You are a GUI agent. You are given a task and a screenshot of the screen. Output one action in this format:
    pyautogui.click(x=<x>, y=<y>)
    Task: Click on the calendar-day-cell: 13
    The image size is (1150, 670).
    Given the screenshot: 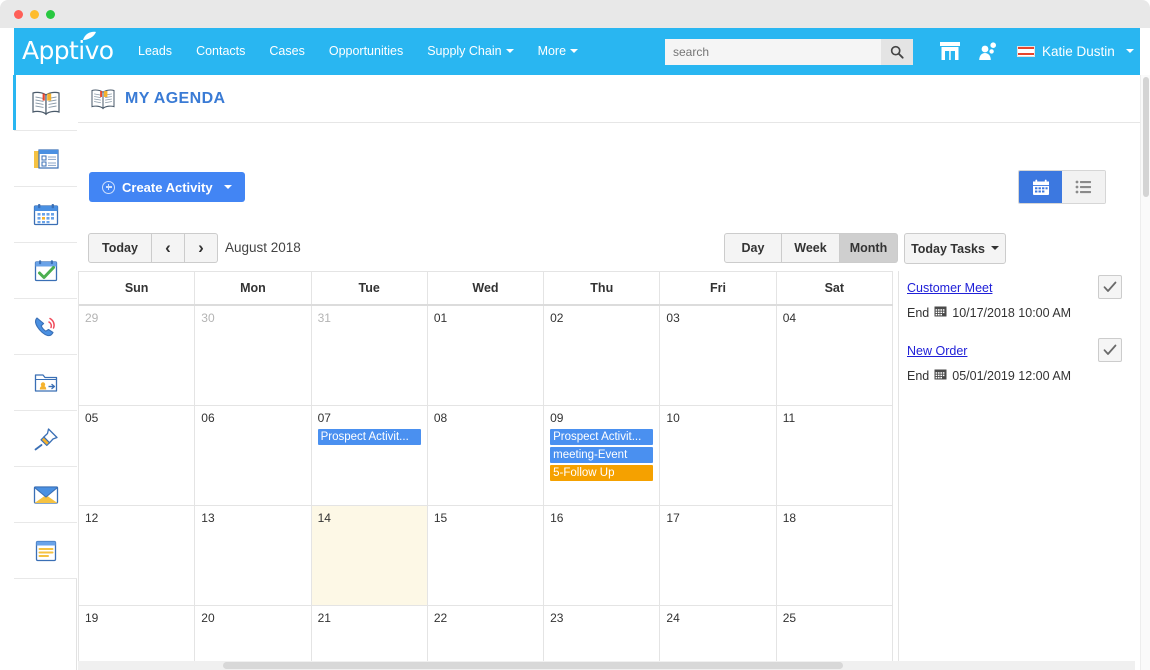 What is the action you would take?
    pyautogui.click(x=253, y=555)
    